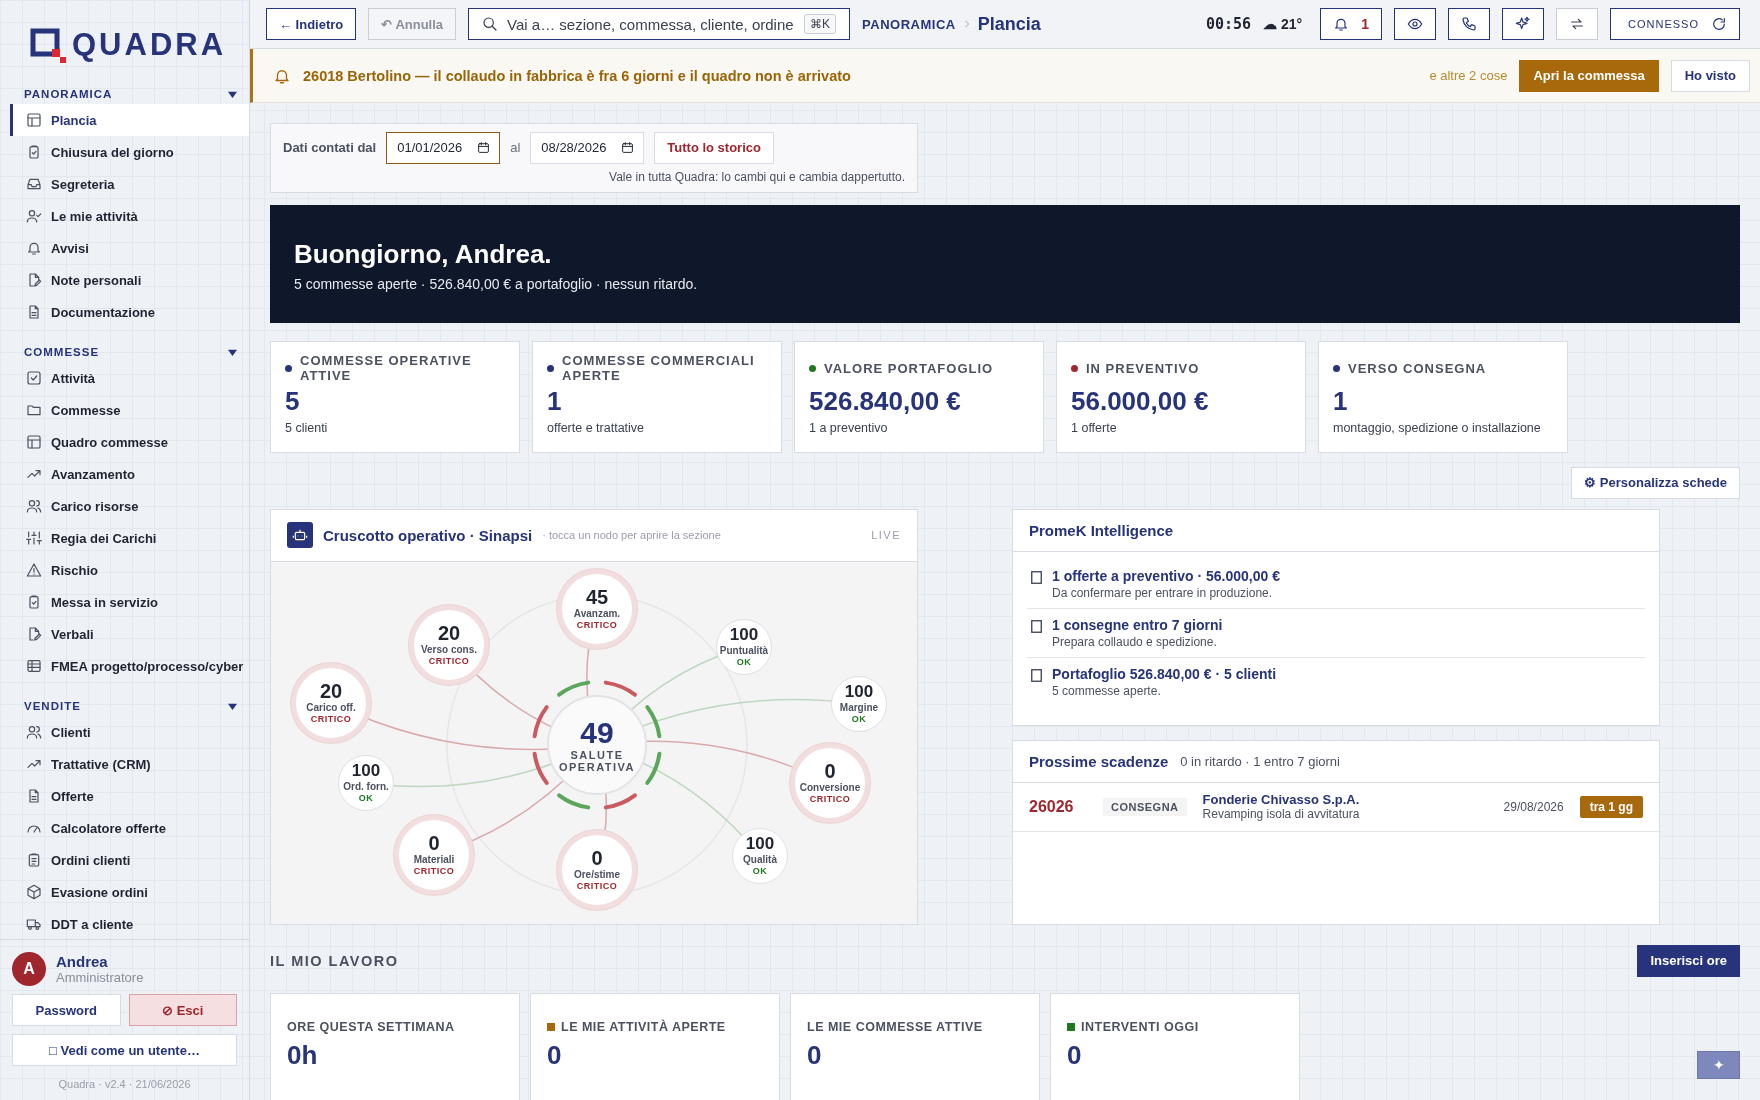 This screenshot has width=1760, height=1100. Describe the element at coordinates (129, 120) in the screenshot. I see `sidebar-item: Plancia` at that location.